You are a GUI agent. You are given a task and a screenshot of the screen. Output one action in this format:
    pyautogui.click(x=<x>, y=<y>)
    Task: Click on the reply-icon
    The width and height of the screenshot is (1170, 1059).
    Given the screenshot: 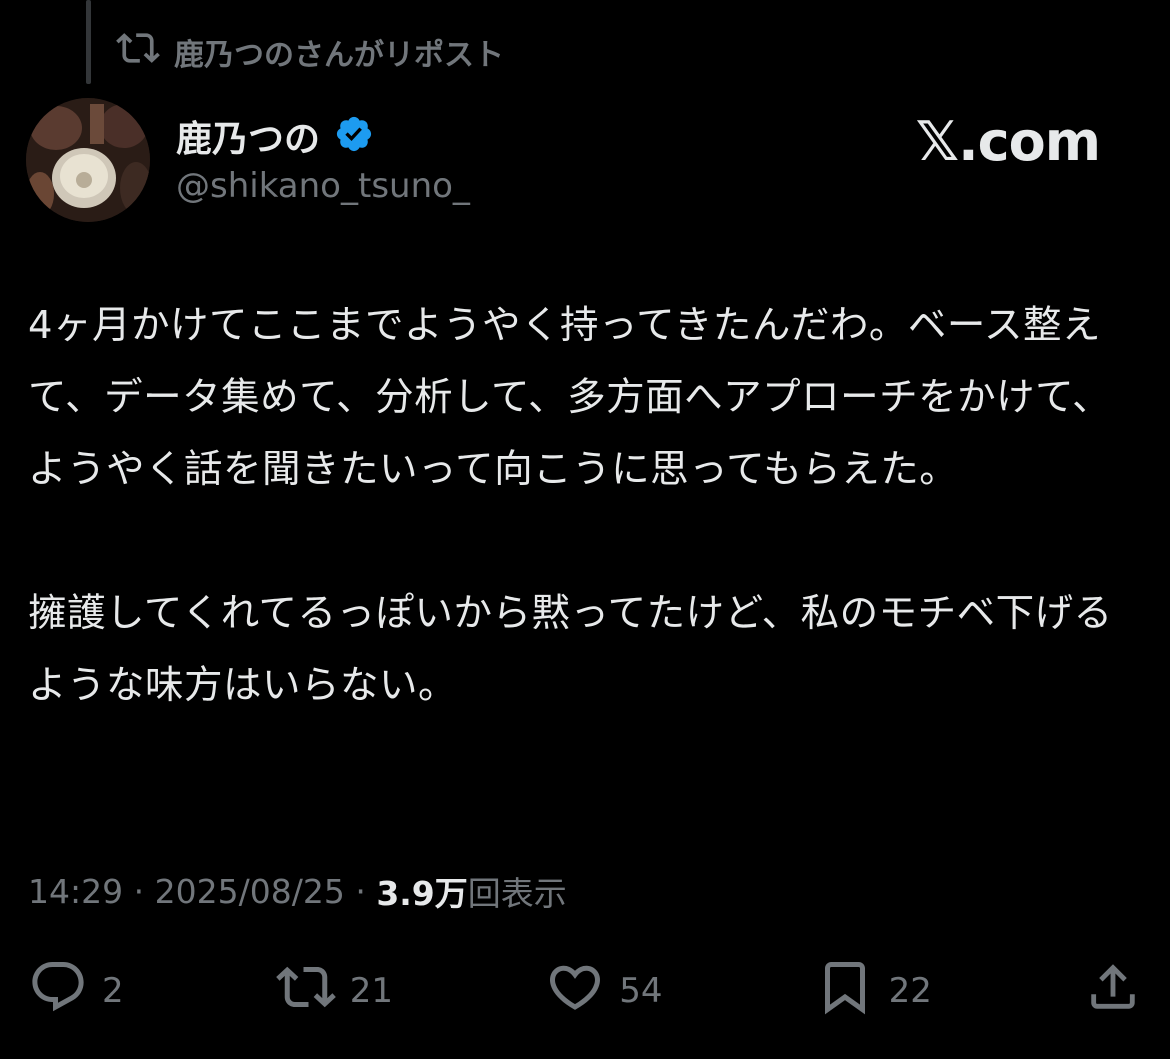 What is the action you would take?
    pyautogui.click(x=58, y=991)
    